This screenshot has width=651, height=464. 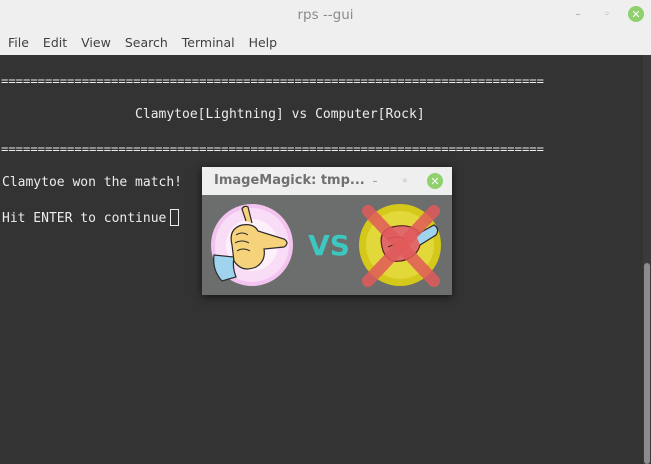 I want to click on matchup-line: Clamytoe[Lightning] vs Computer[Rock], so click(x=213, y=114).